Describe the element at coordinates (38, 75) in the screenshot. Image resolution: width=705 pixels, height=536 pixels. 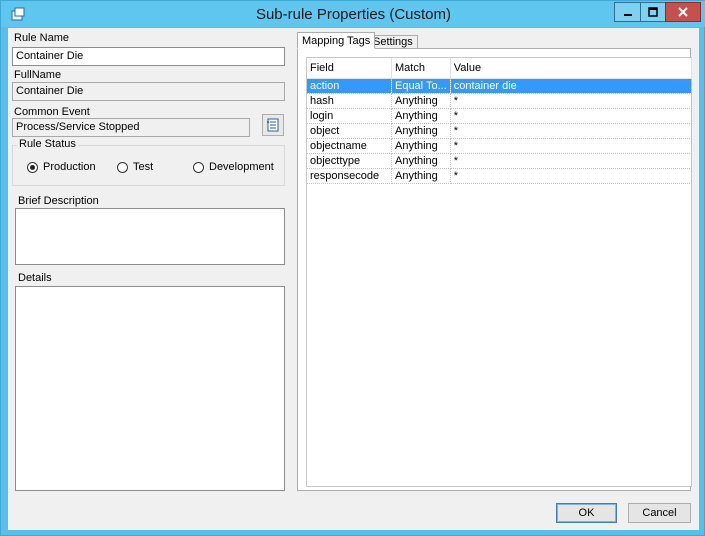
I see `fullname-label: FullName` at that location.